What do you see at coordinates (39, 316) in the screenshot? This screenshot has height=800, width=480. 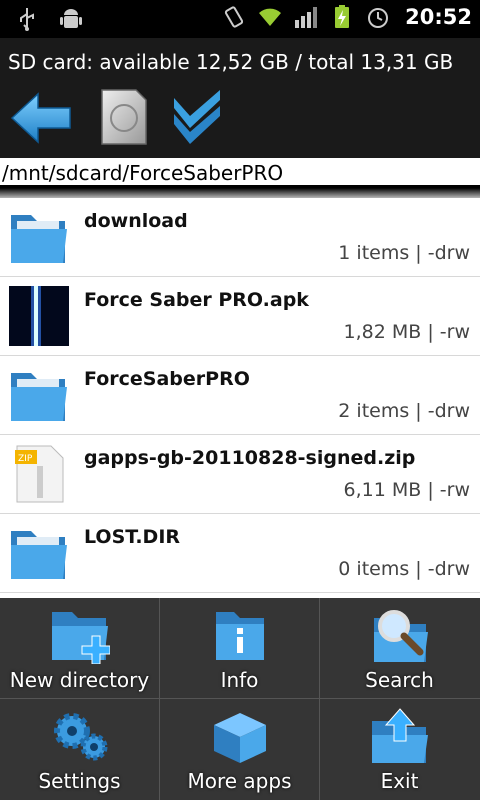 I see `apk-thumbnail-icon` at bounding box center [39, 316].